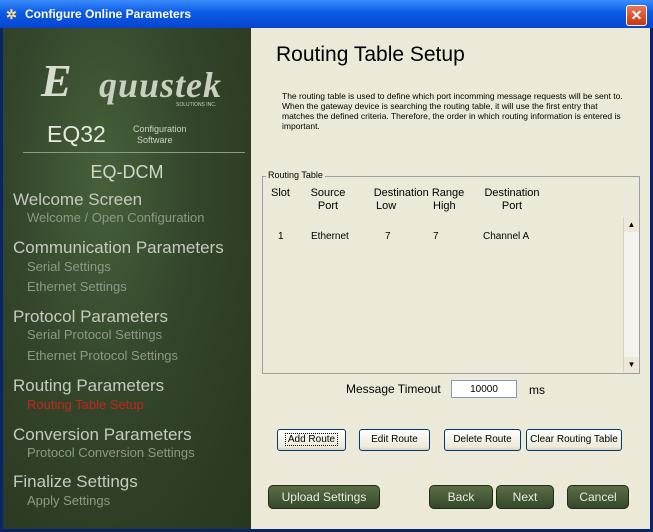  I want to click on section-protocol-parameters: Protocol Parameters, so click(90, 317).